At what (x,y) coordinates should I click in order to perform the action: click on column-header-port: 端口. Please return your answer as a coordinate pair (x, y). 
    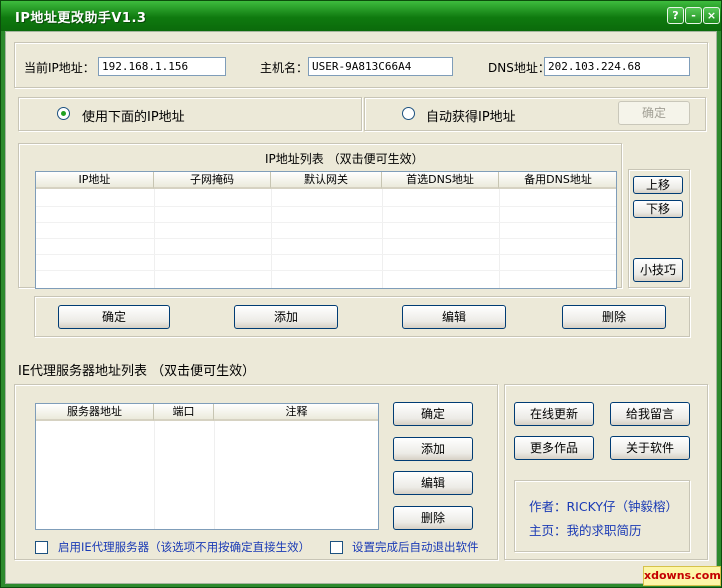
    Looking at the image, I should click on (184, 412).